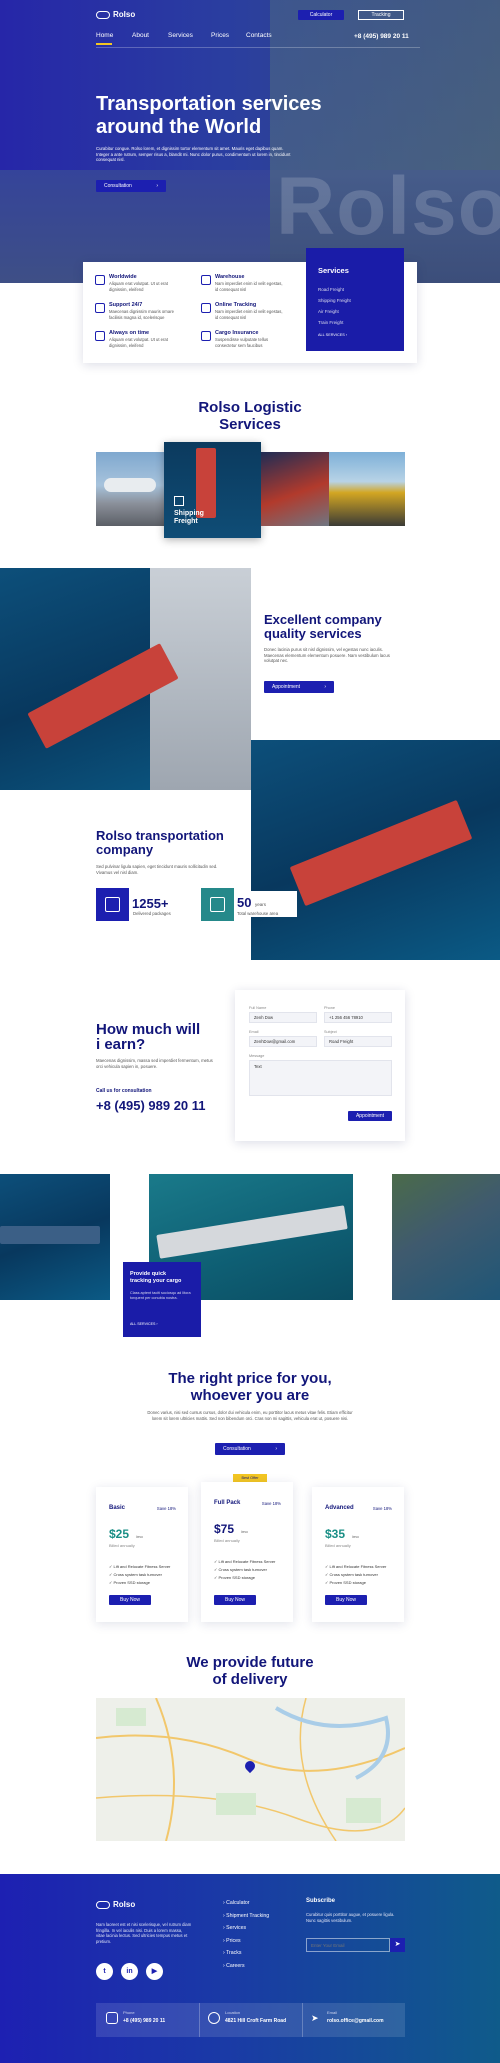  I want to click on linkedin-icon: in, so click(129, 1971).